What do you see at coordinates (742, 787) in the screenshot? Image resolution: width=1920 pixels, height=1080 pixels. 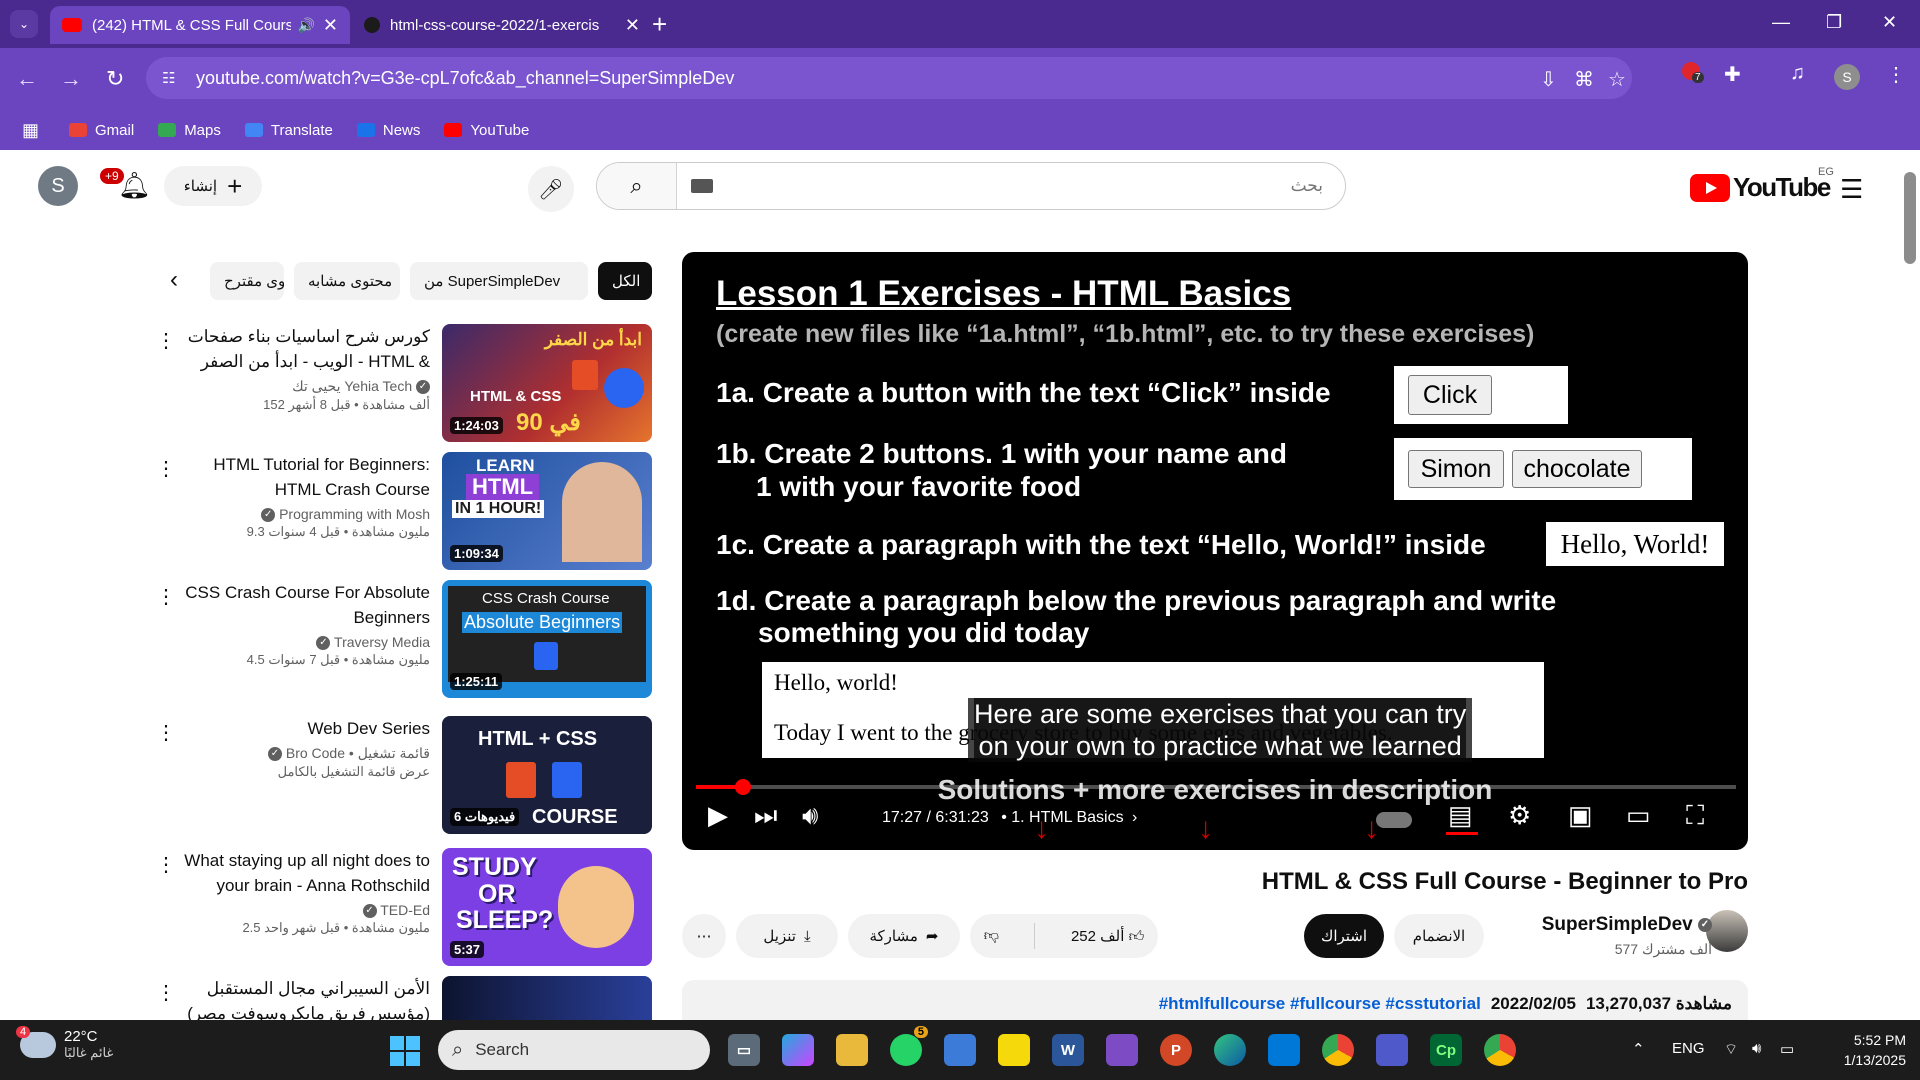 I see `progress-scrubber-handle` at bounding box center [742, 787].